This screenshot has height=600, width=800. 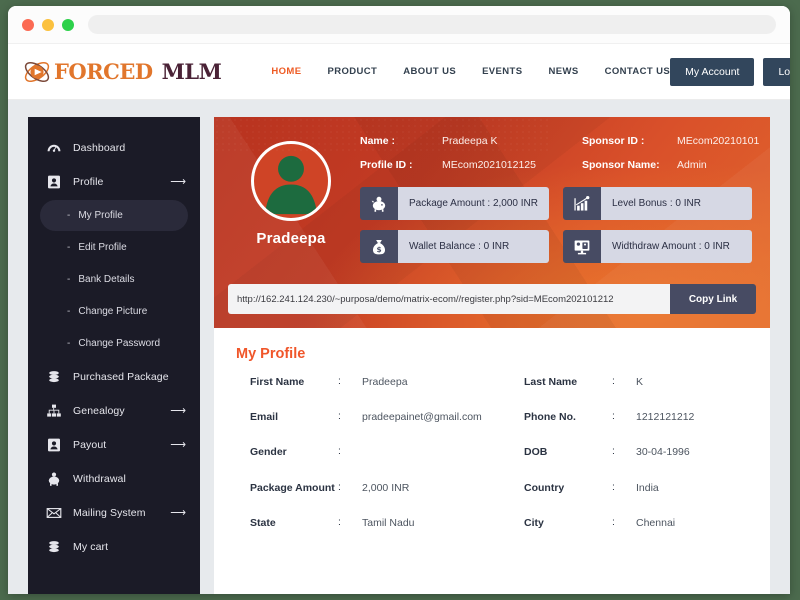 I want to click on sidebar-item-mailing-system: Mailing System ⟶, so click(x=114, y=513).